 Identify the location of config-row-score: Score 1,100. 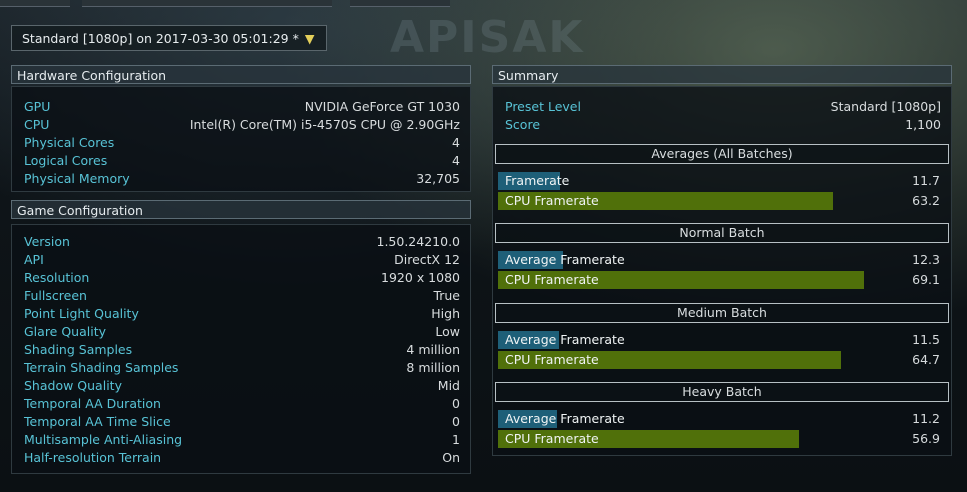
(723, 125).